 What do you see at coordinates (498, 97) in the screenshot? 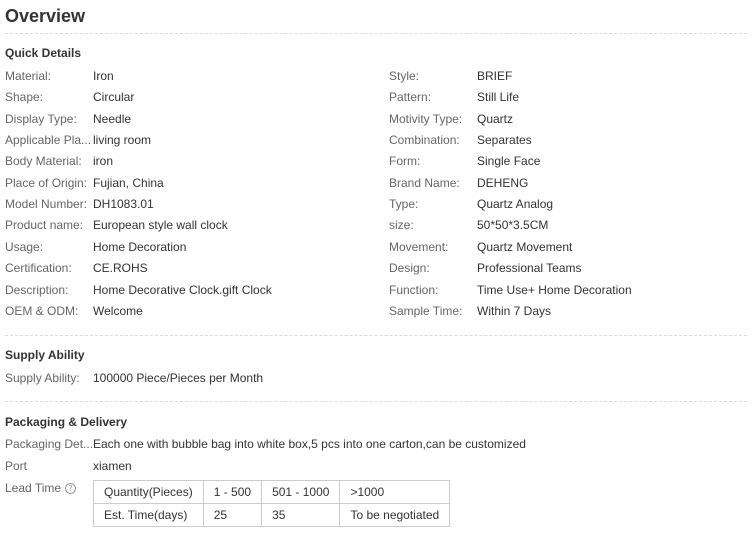
I see `detail-value: Still Life` at bounding box center [498, 97].